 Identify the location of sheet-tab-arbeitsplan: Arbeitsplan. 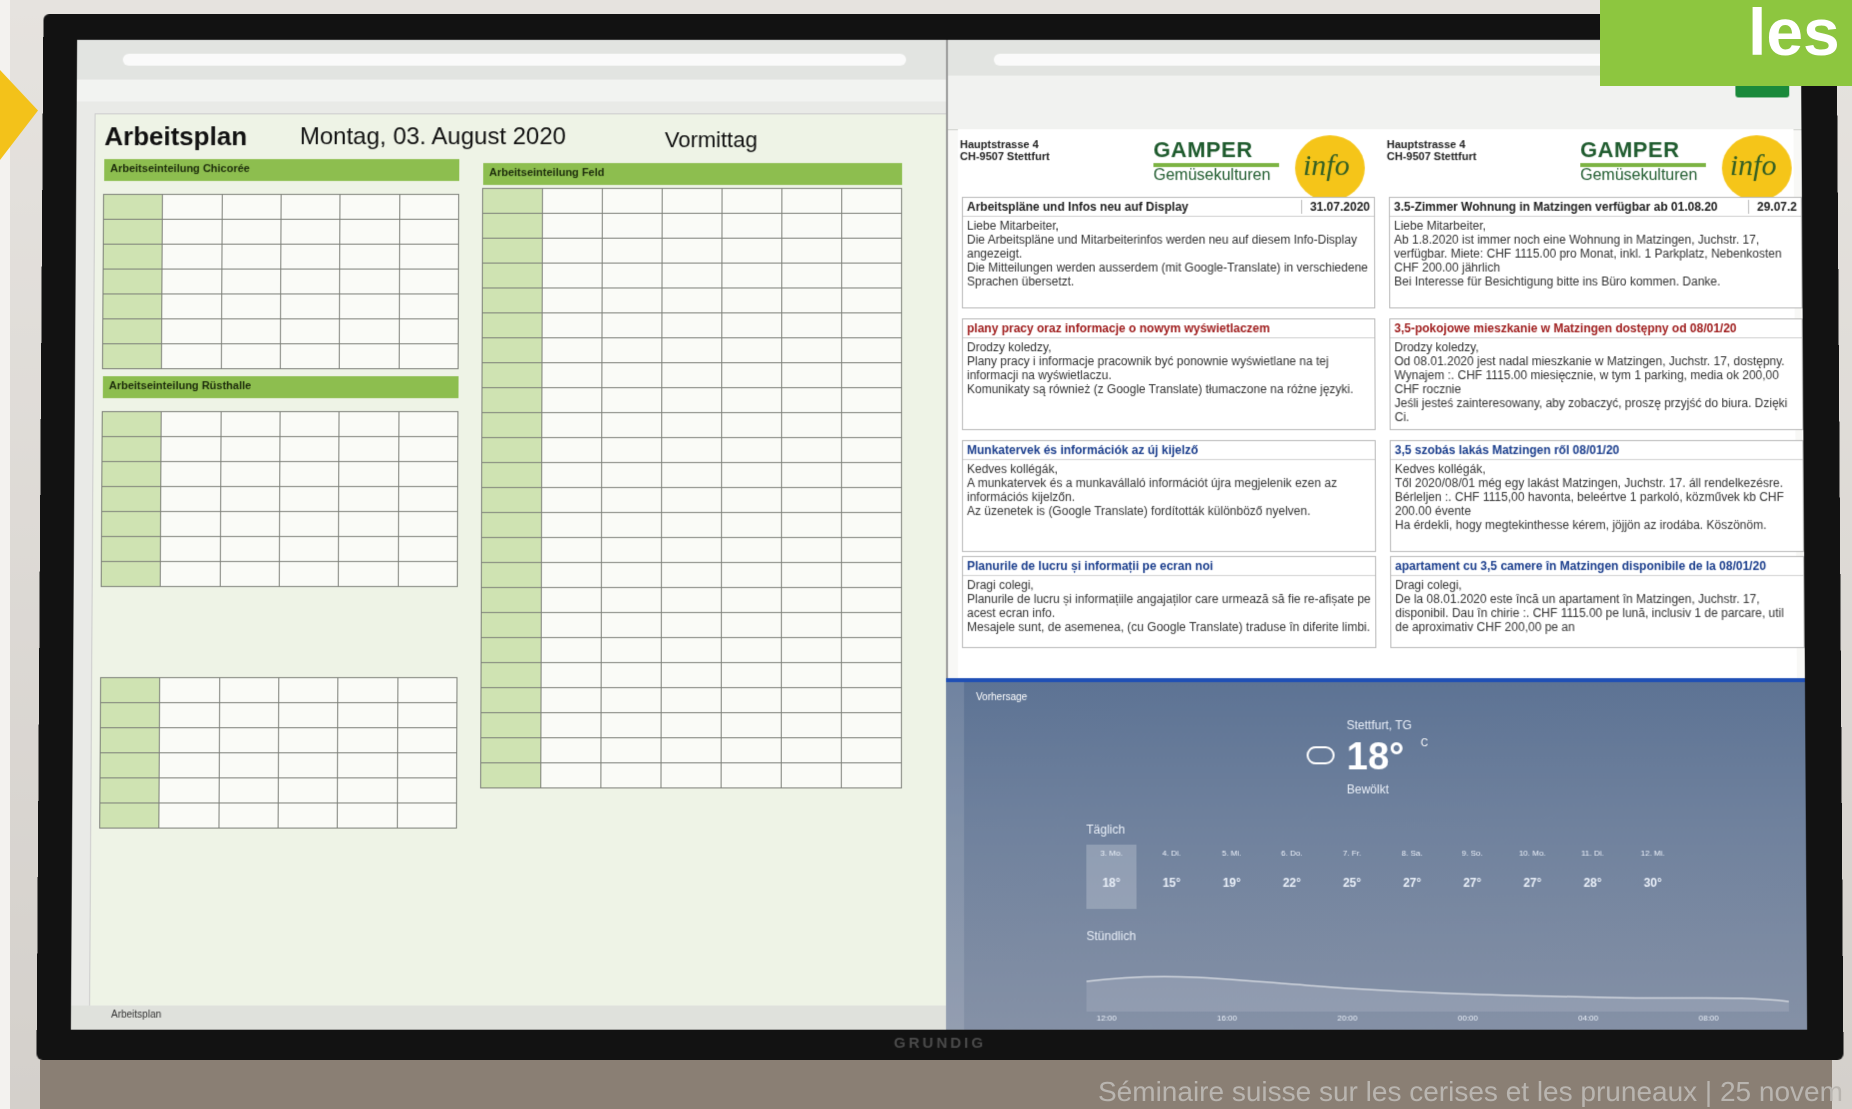
(136, 1015).